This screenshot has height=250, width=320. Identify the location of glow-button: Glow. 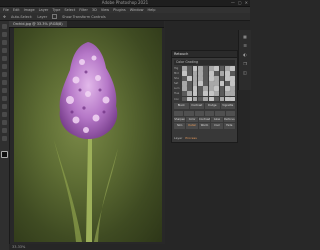
(217, 119).